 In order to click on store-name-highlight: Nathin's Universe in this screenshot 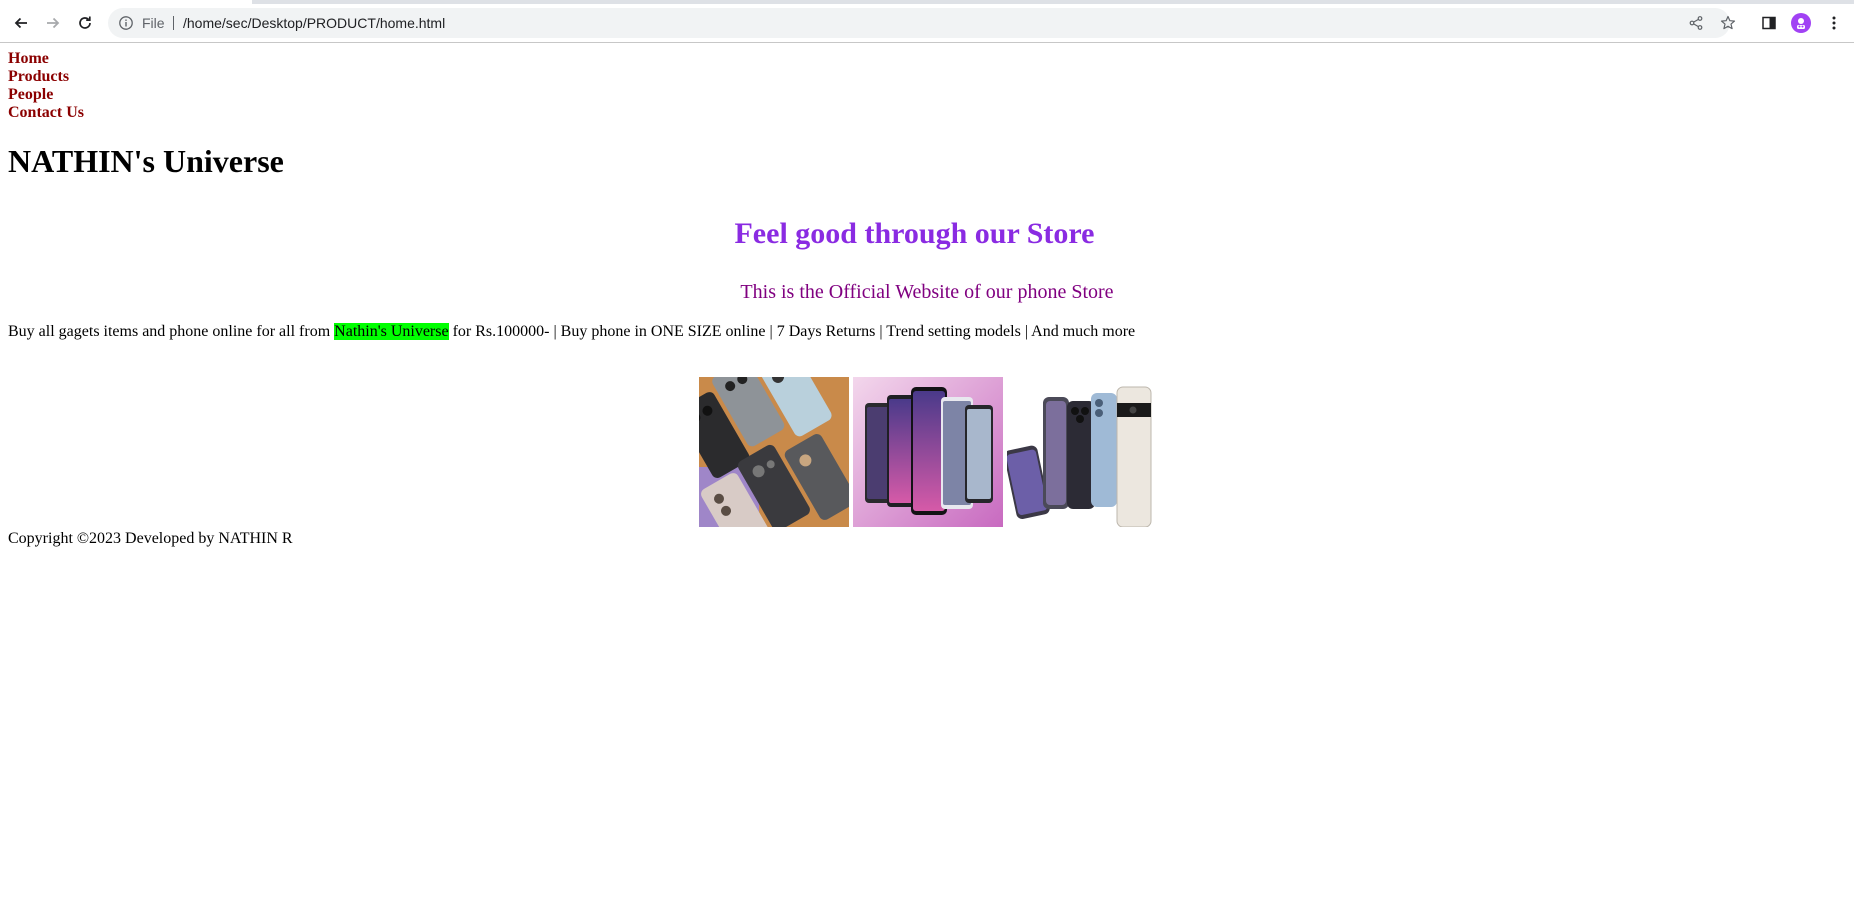, I will do `click(391, 331)`.